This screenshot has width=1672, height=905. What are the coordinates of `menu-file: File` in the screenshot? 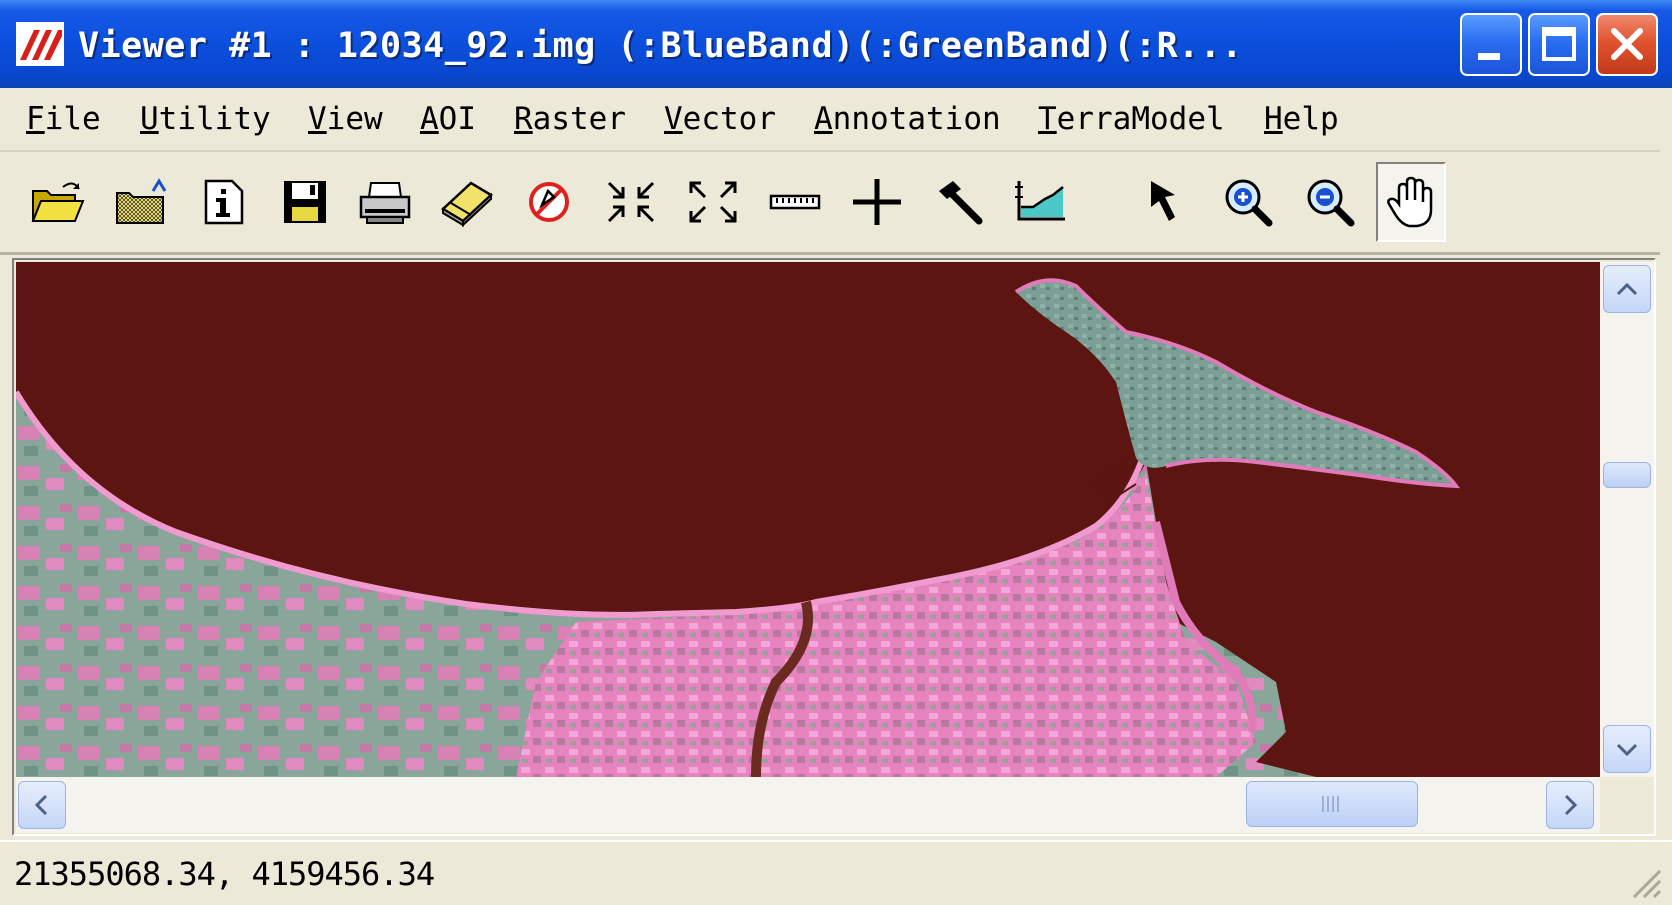 It's located at (63, 119).